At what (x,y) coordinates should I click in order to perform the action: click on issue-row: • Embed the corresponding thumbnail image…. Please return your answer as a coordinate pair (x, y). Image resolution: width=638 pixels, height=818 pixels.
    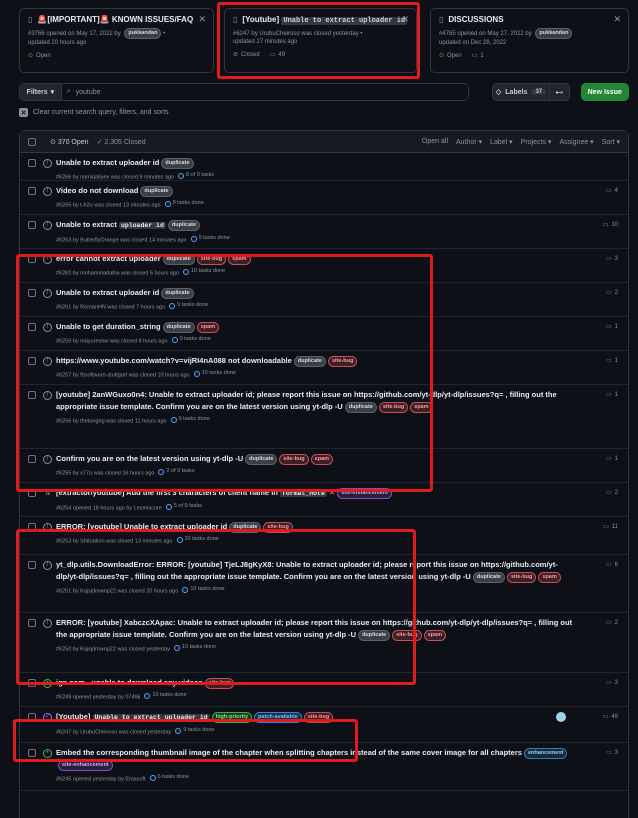
    Looking at the image, I should click on (324, 767).